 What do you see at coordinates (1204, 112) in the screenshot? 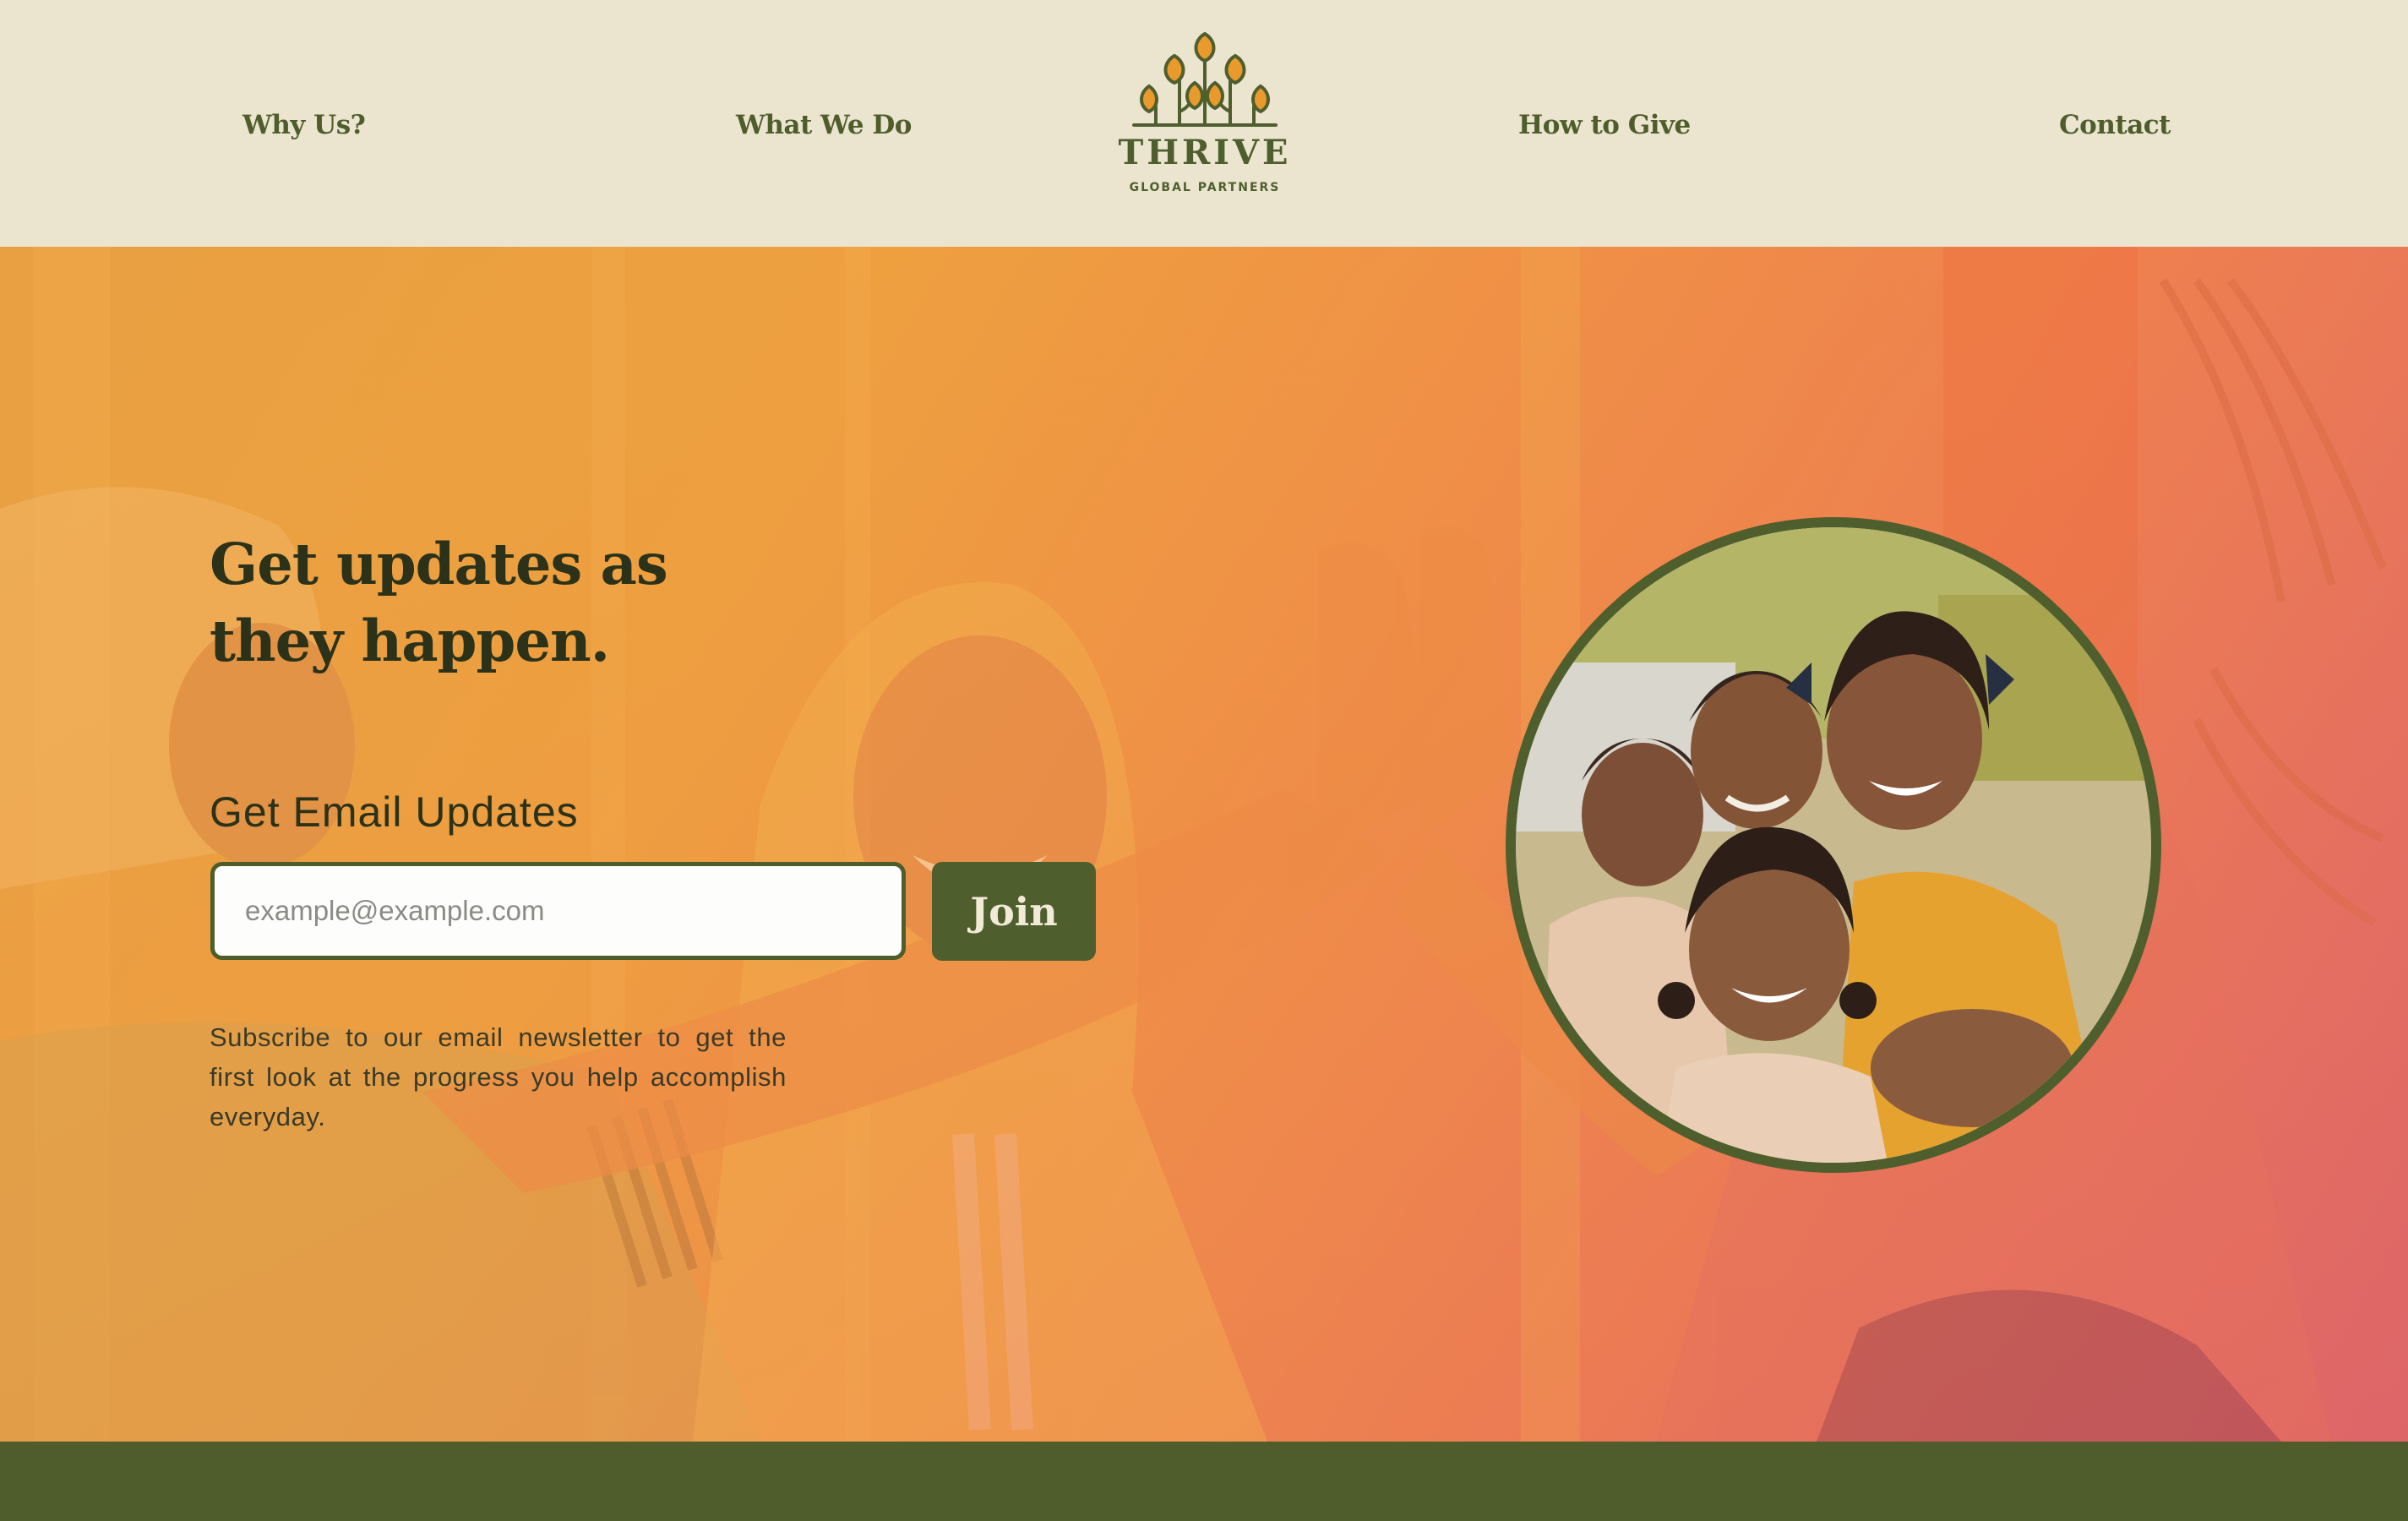
I see `sprout-logo-icon: THRIVE GLOBAL PARTNERS` at bounding box center [1204, 112].